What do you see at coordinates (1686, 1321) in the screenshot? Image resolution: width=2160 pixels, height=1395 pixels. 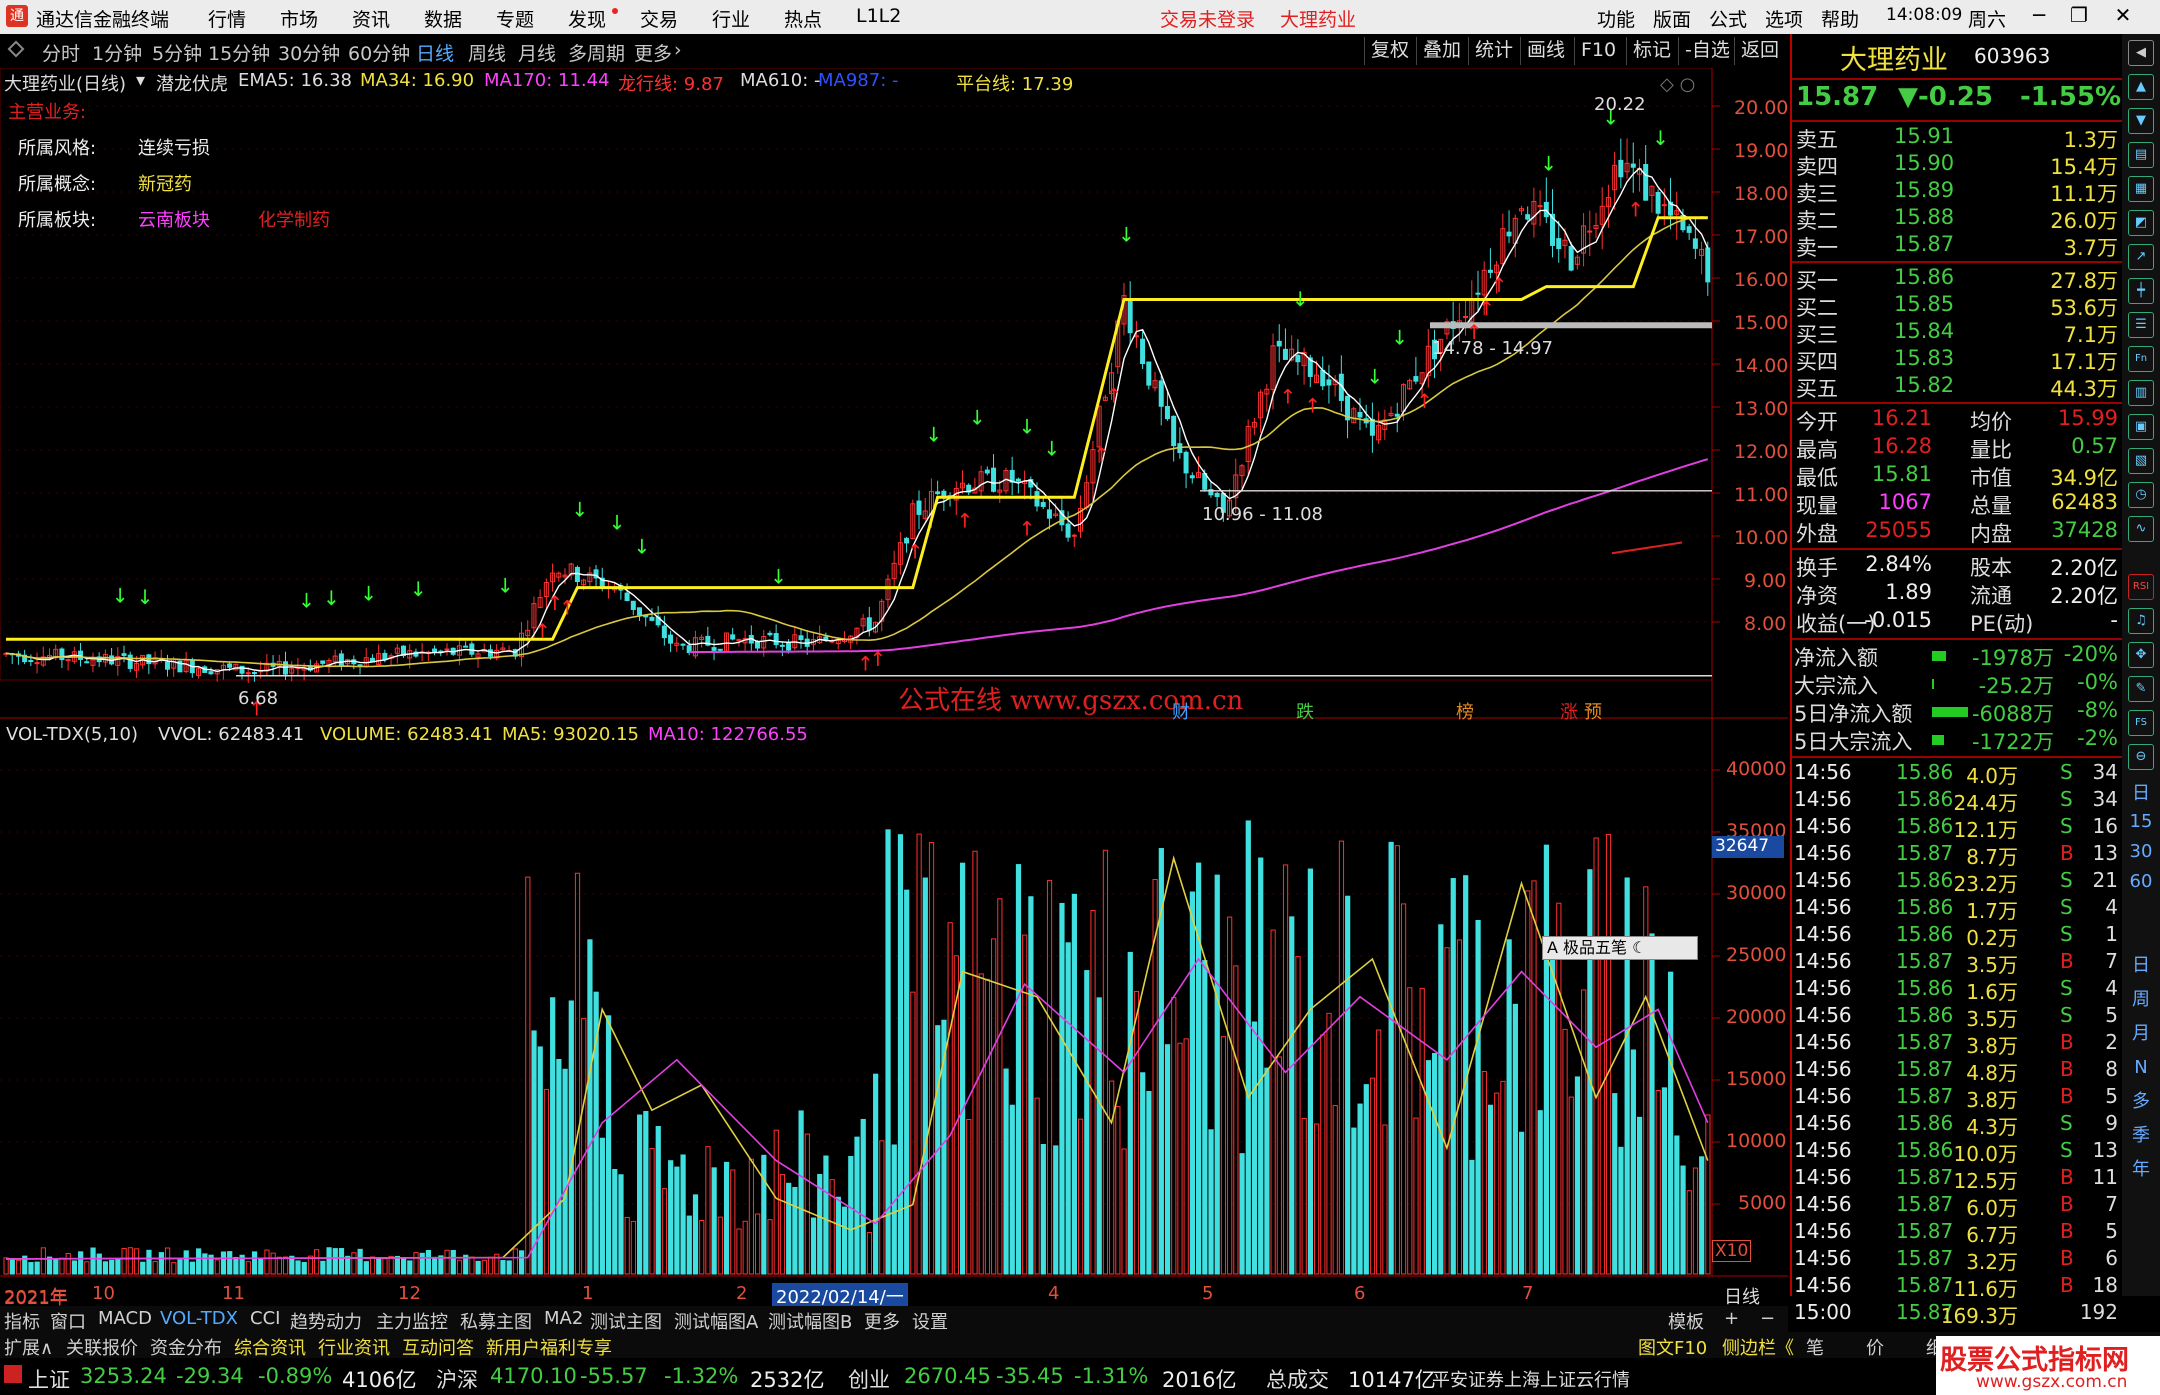 I see `template-button: 模板` at bounding box center [1686, 1321].